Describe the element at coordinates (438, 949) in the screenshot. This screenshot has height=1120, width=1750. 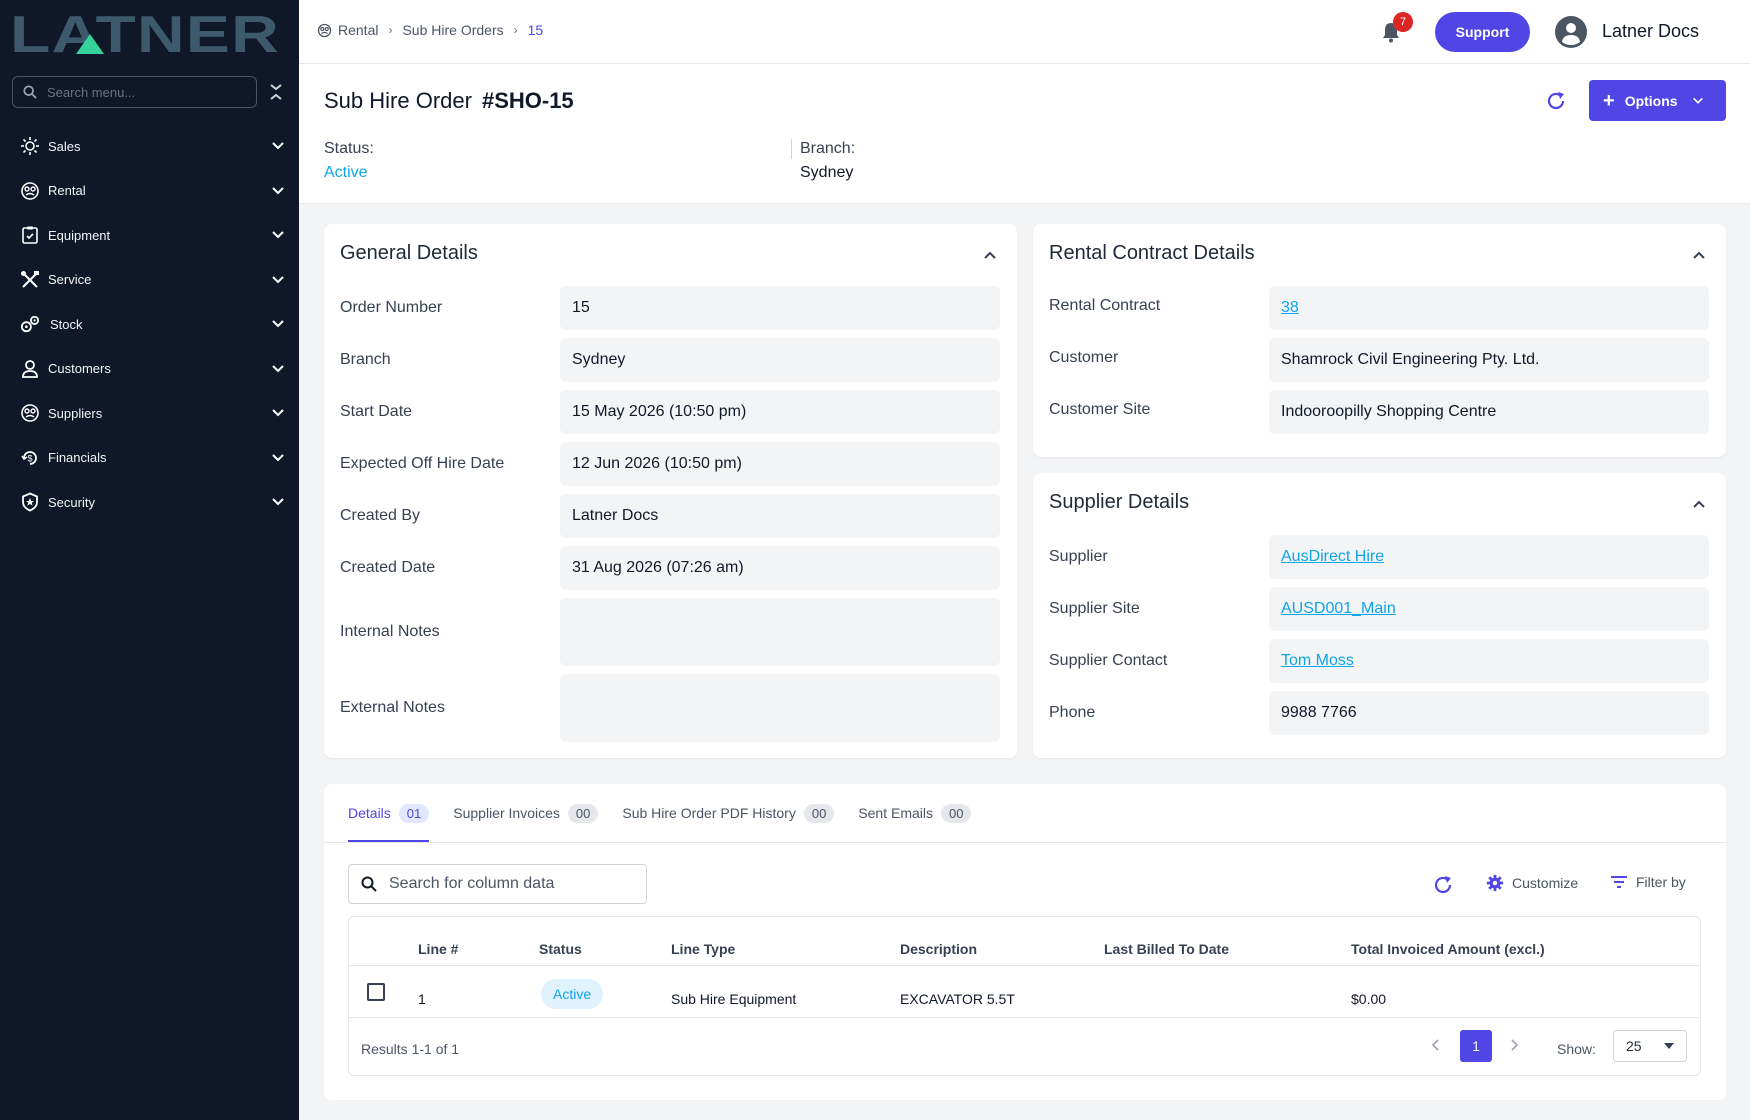
I see `column-header-line: Line #` at that location.